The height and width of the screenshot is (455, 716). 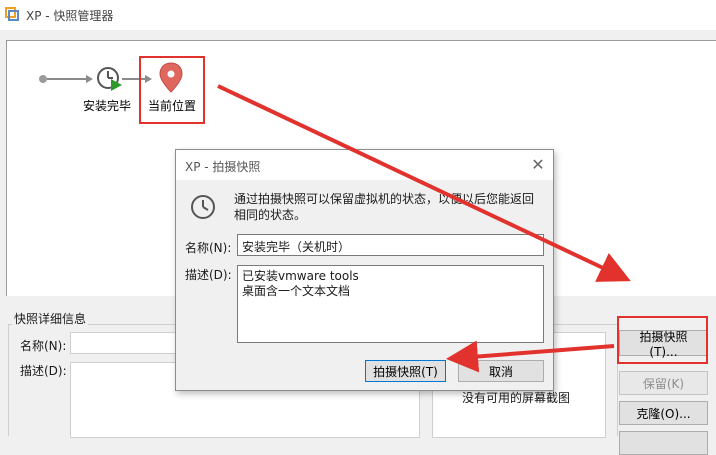 I want to click on vmware-app-icon, so click(x=12, y=14).